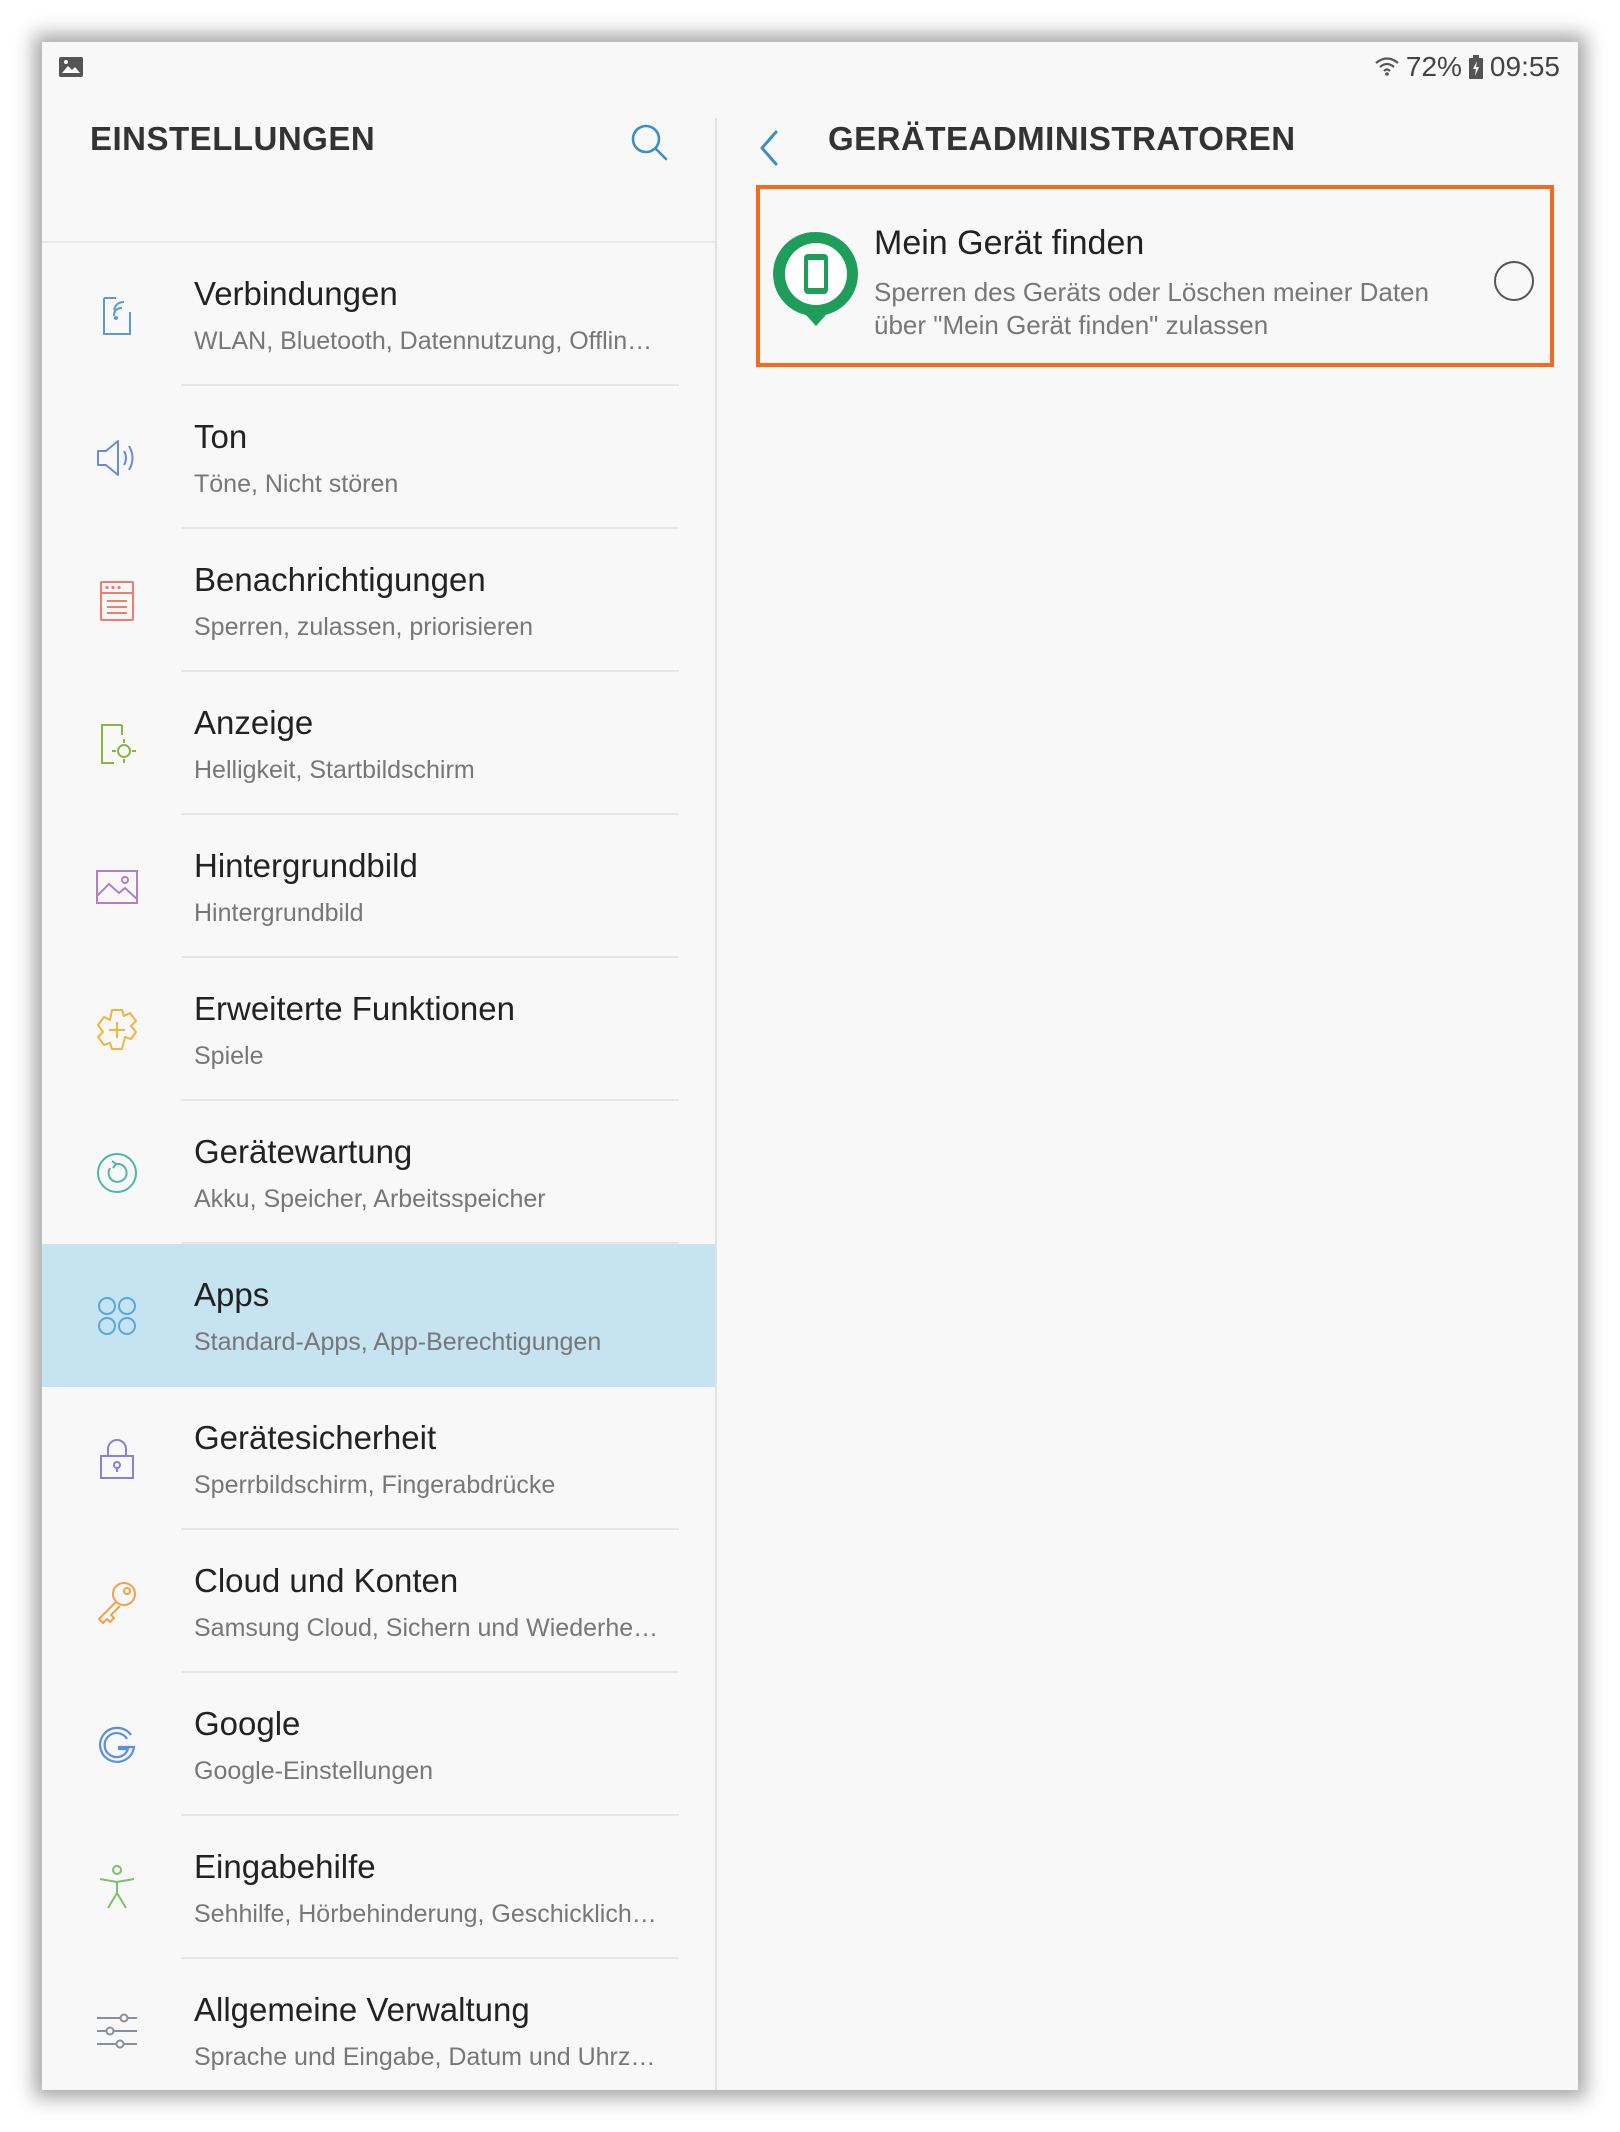  What do you see at coordinates (1387, 66) in the screenshot?
I see `wifi-icon` at bounding box center [1387, 66].